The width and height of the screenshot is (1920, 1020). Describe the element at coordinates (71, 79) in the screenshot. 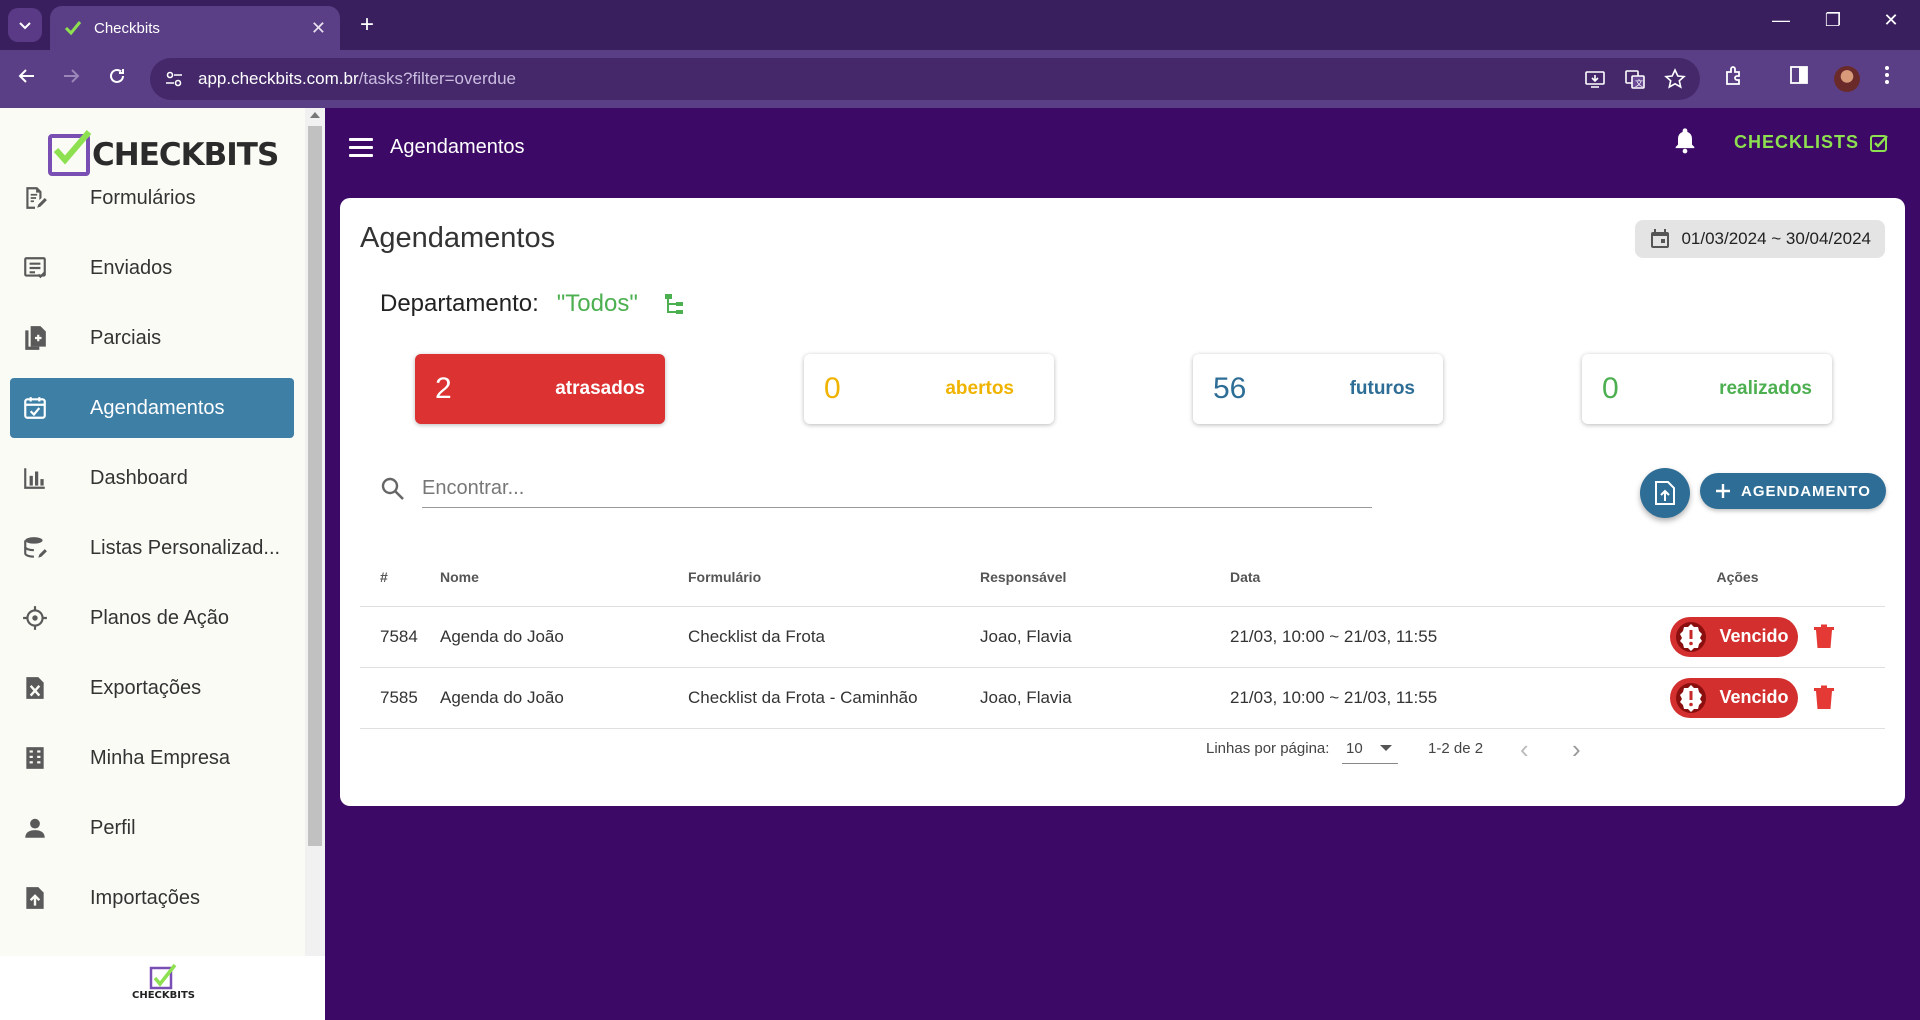

I see `forward-button` at that location.